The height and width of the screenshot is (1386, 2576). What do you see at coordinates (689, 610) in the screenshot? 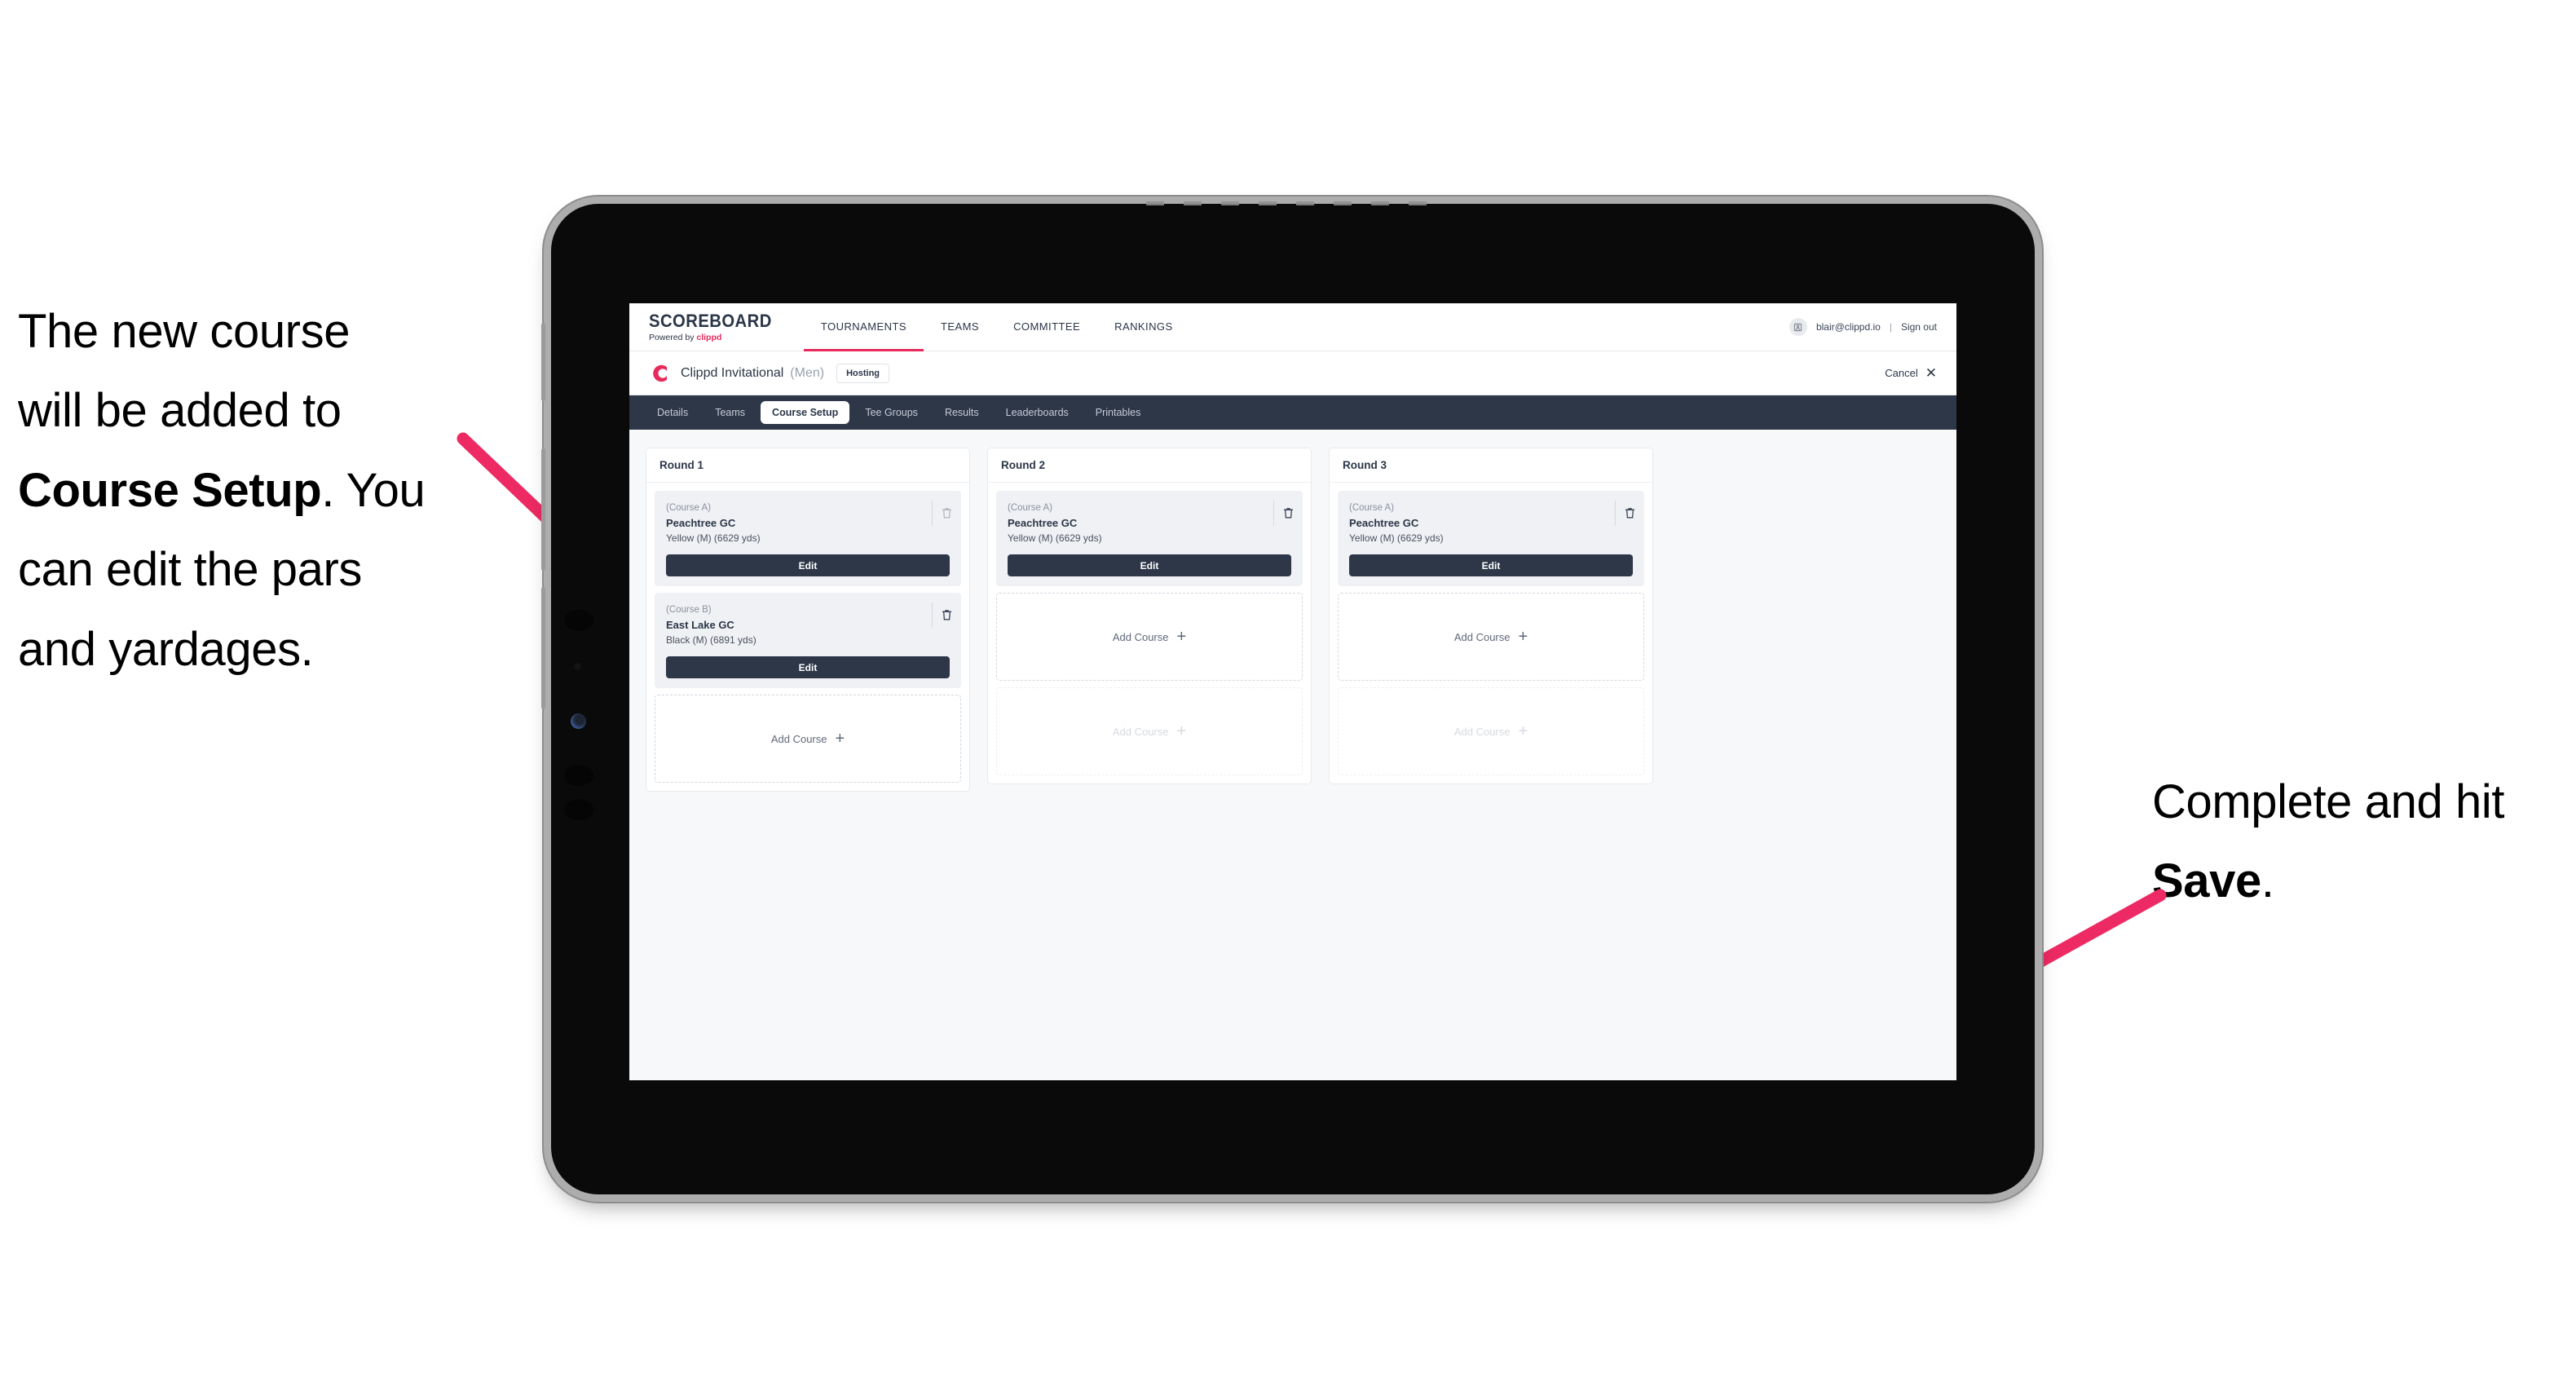
I see `course-slot-label: (Course B)` at bounding box center [689, 610].